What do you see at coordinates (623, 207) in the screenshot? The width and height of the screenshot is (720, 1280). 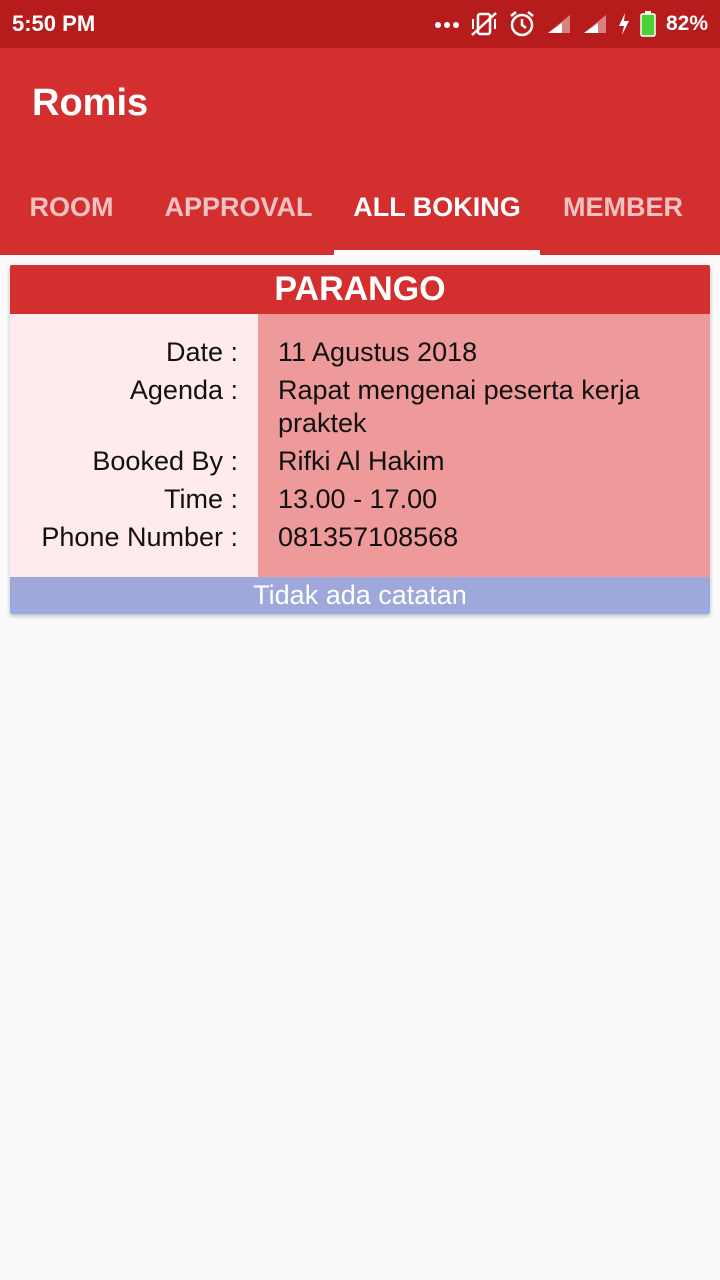 I see `tab-member: MEMBER` at bounding box center [623, 207].